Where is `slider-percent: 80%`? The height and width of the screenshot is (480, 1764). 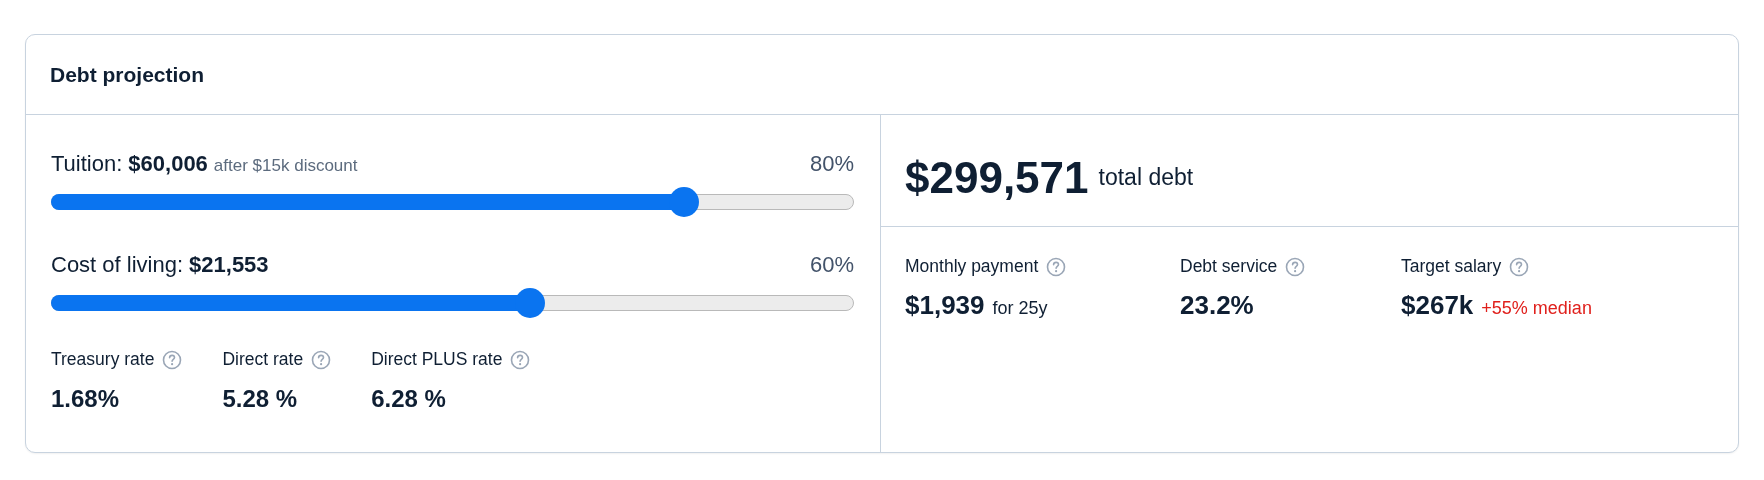
slider-percent: 80% is located at coordinates (831, 164).